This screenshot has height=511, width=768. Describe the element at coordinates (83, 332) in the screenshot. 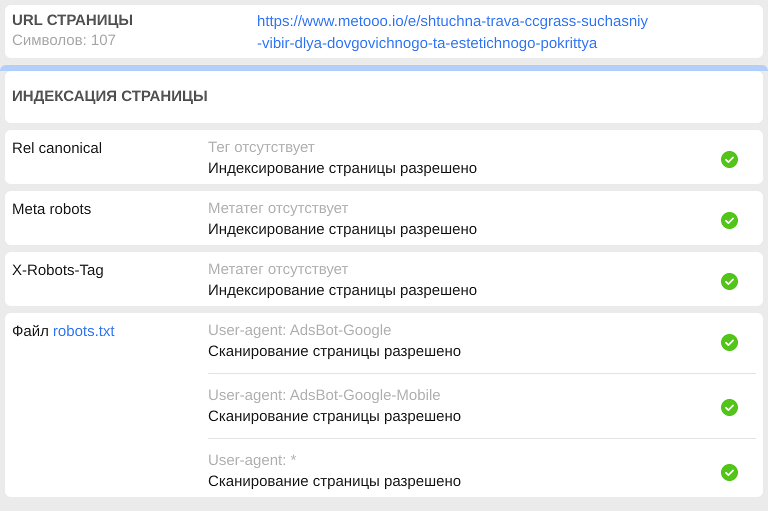

I see `robots-link: robots.txt` at that location.